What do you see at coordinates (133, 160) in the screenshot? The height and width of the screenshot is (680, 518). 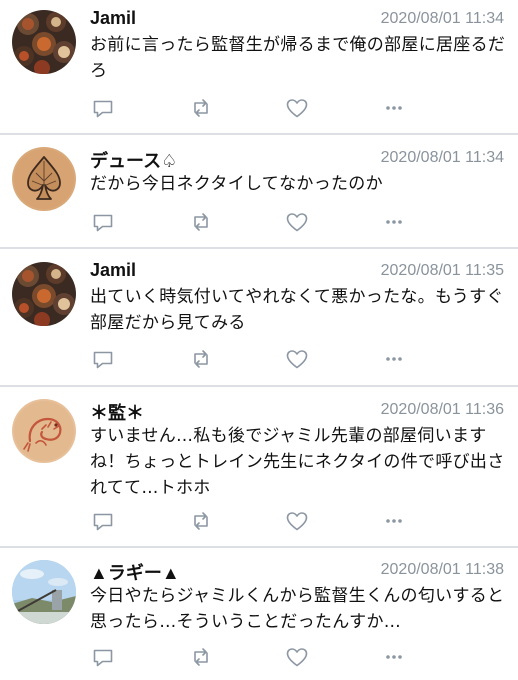 I see `display-name: デュース♤` at bounding box center [133, 160].